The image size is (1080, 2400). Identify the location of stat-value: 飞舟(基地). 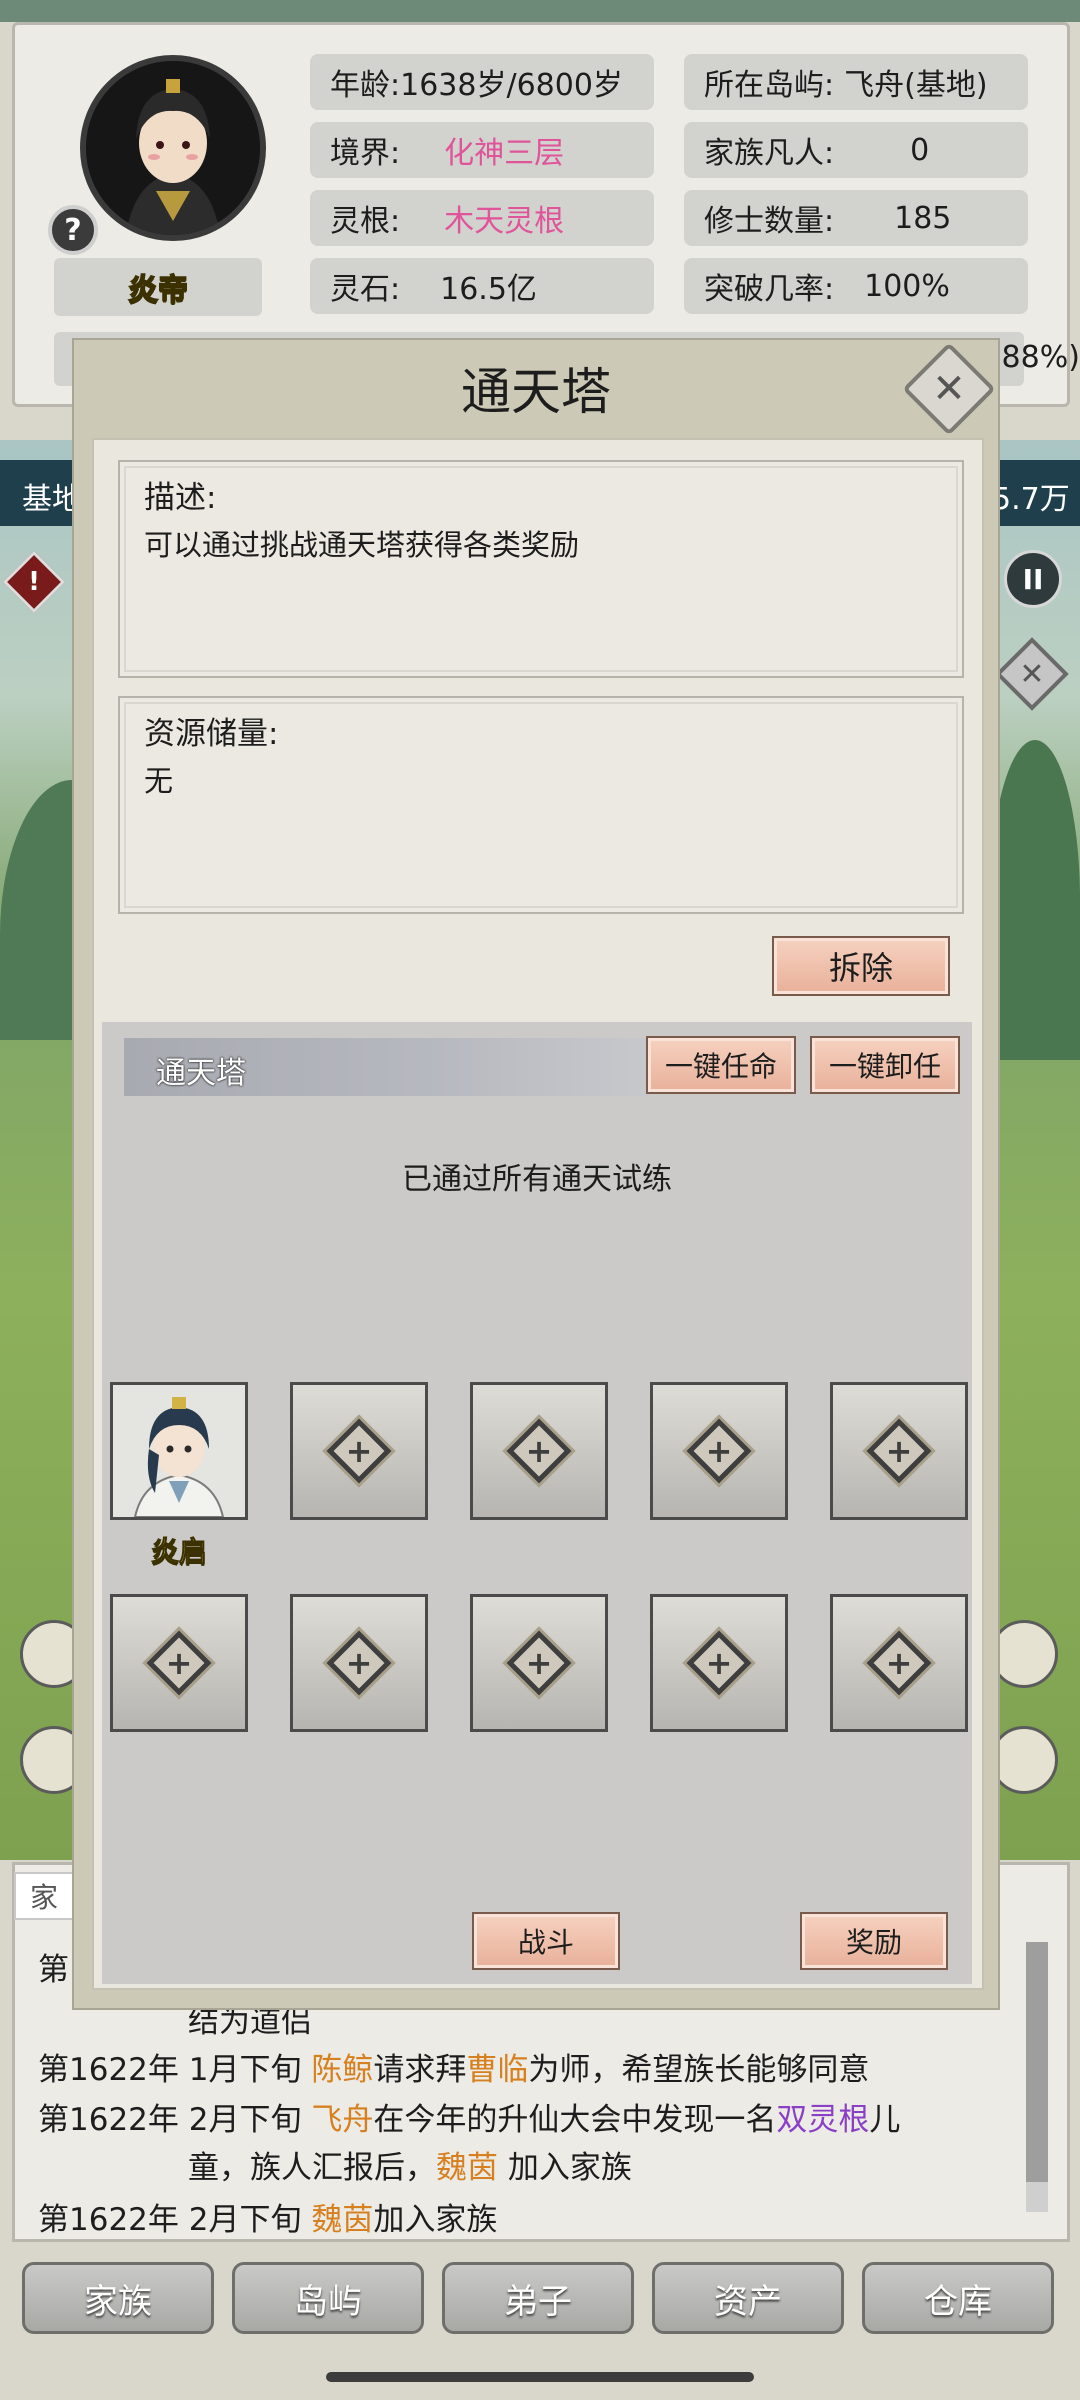
(916, 85).